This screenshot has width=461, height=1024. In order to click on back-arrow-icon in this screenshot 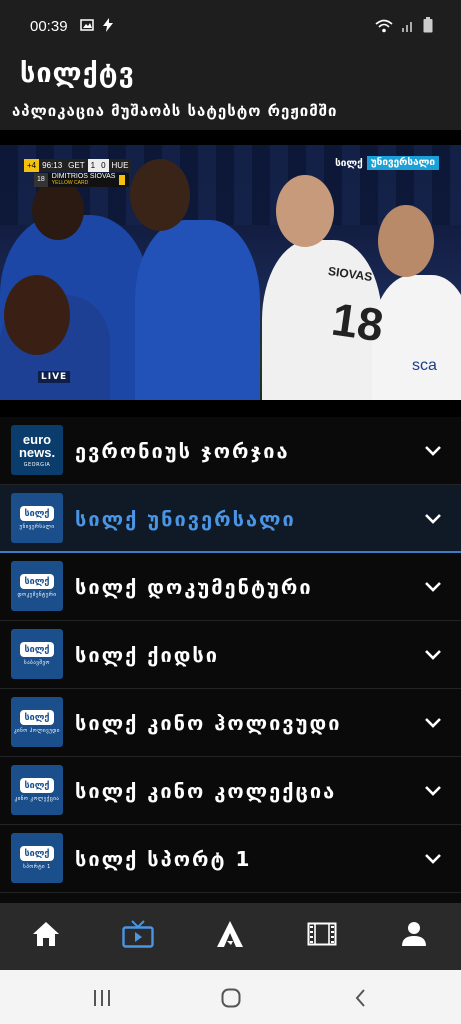, I will do `click(361, 1001)`.